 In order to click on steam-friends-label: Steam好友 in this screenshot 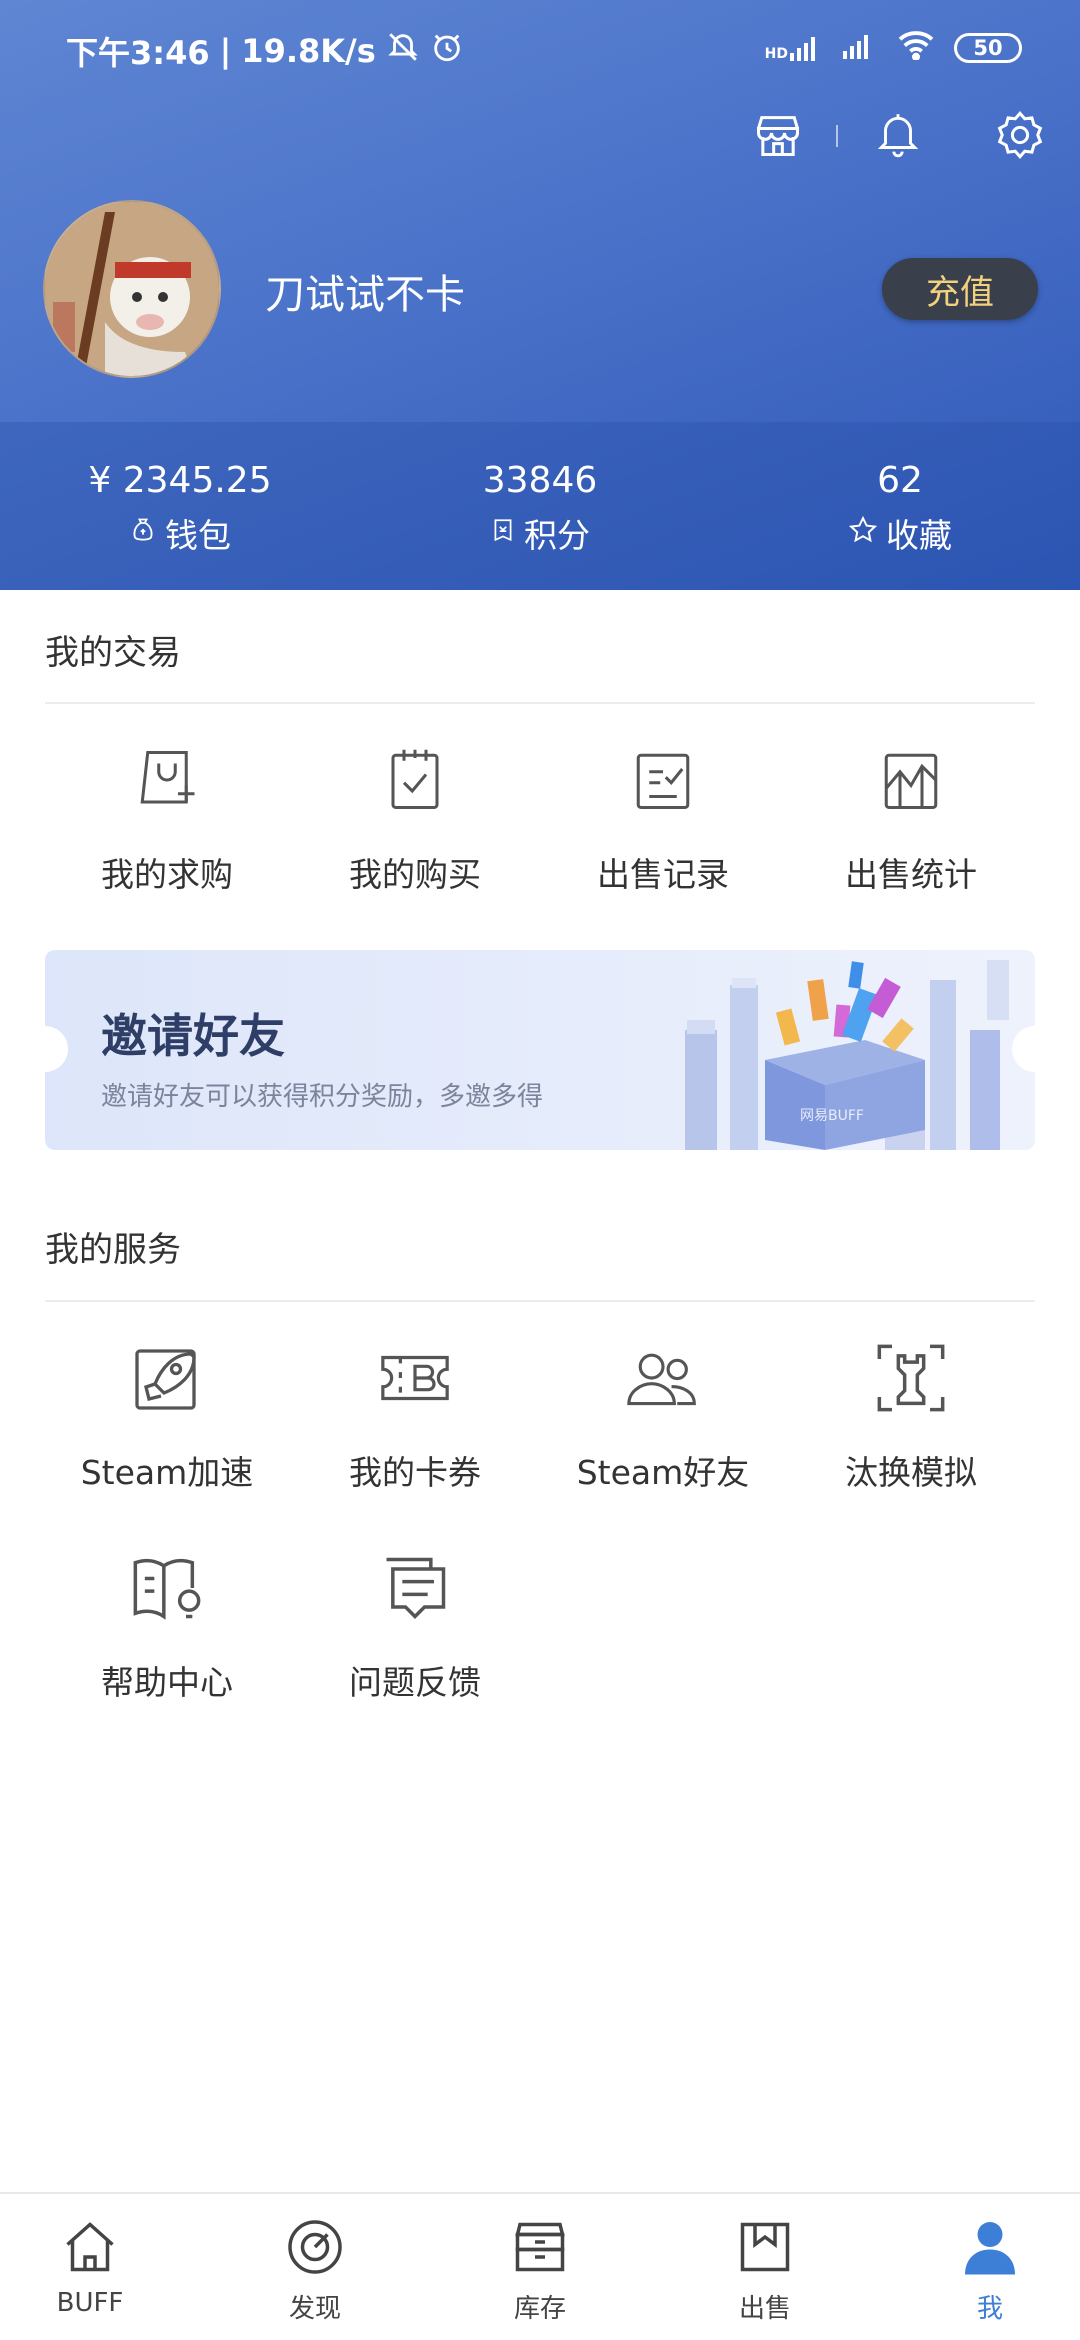, I will do `click(663, 1472)`.